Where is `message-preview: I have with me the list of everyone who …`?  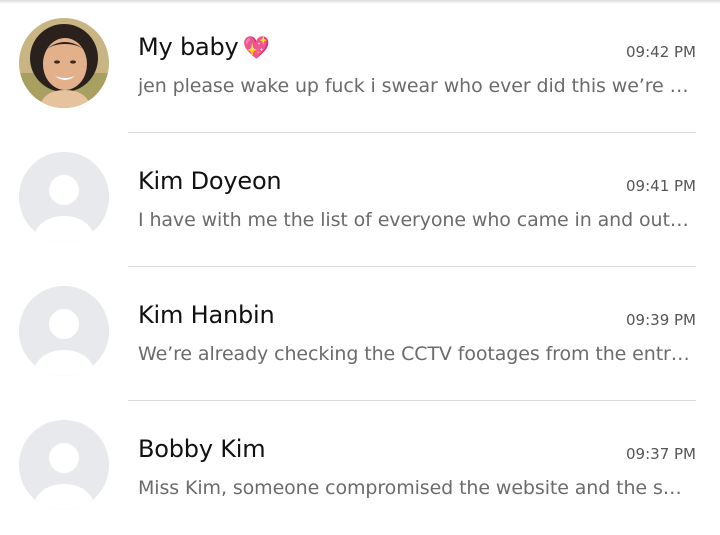
message-preview: I have with me the list of everyone who … is located at coordinates (414, 220).